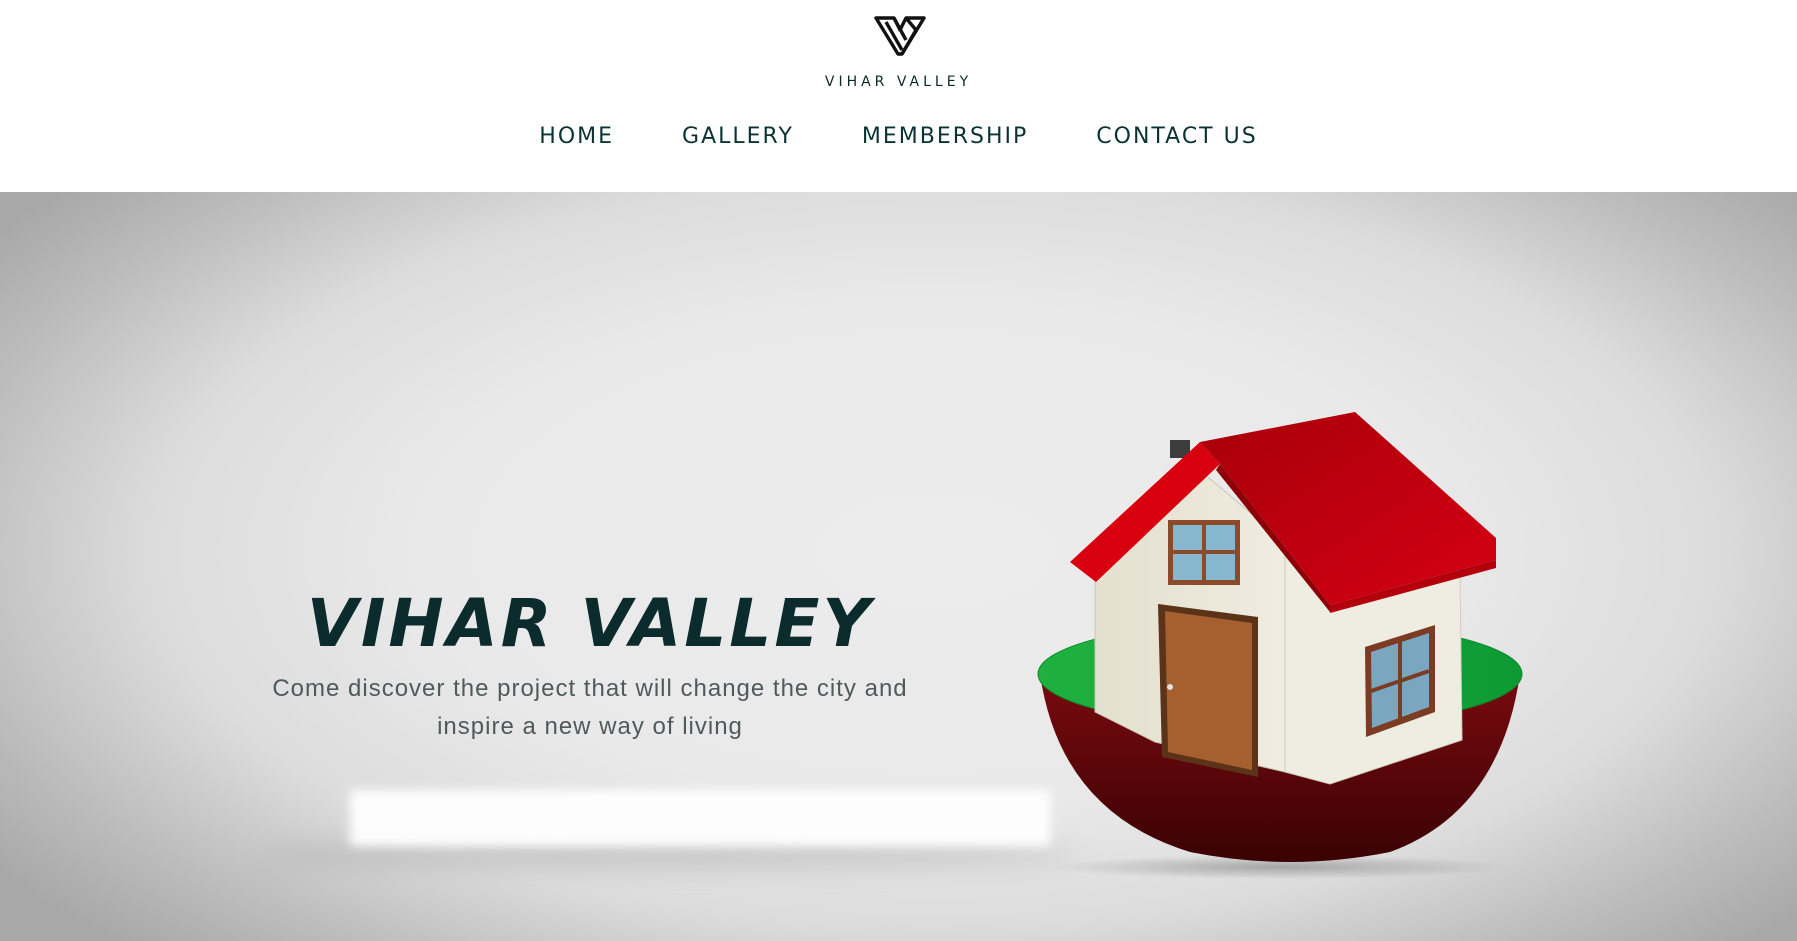  I want to click on hero-subtitle-line-2: inspire a new way of living, so click(590, 726).